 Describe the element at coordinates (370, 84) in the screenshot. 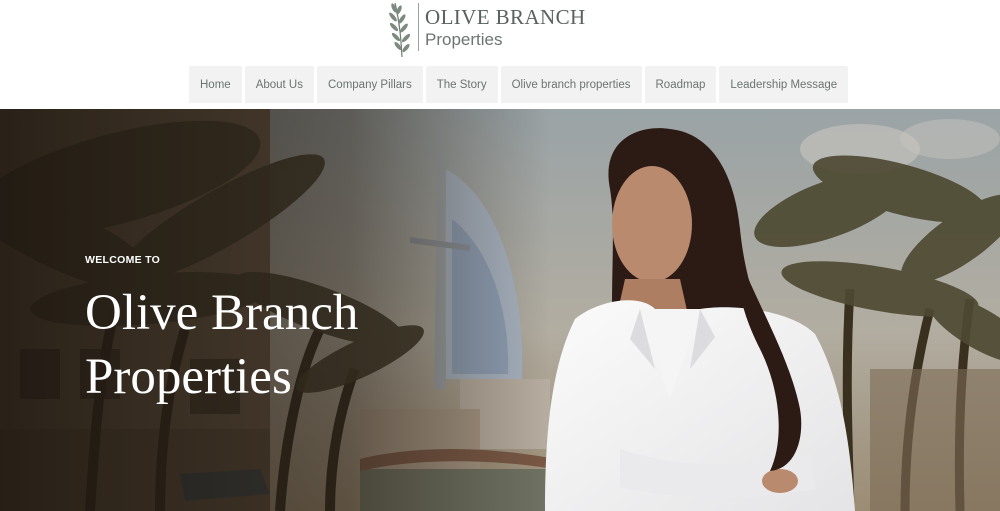

I see `nav-company-pillars: Company Pillars` at that location.